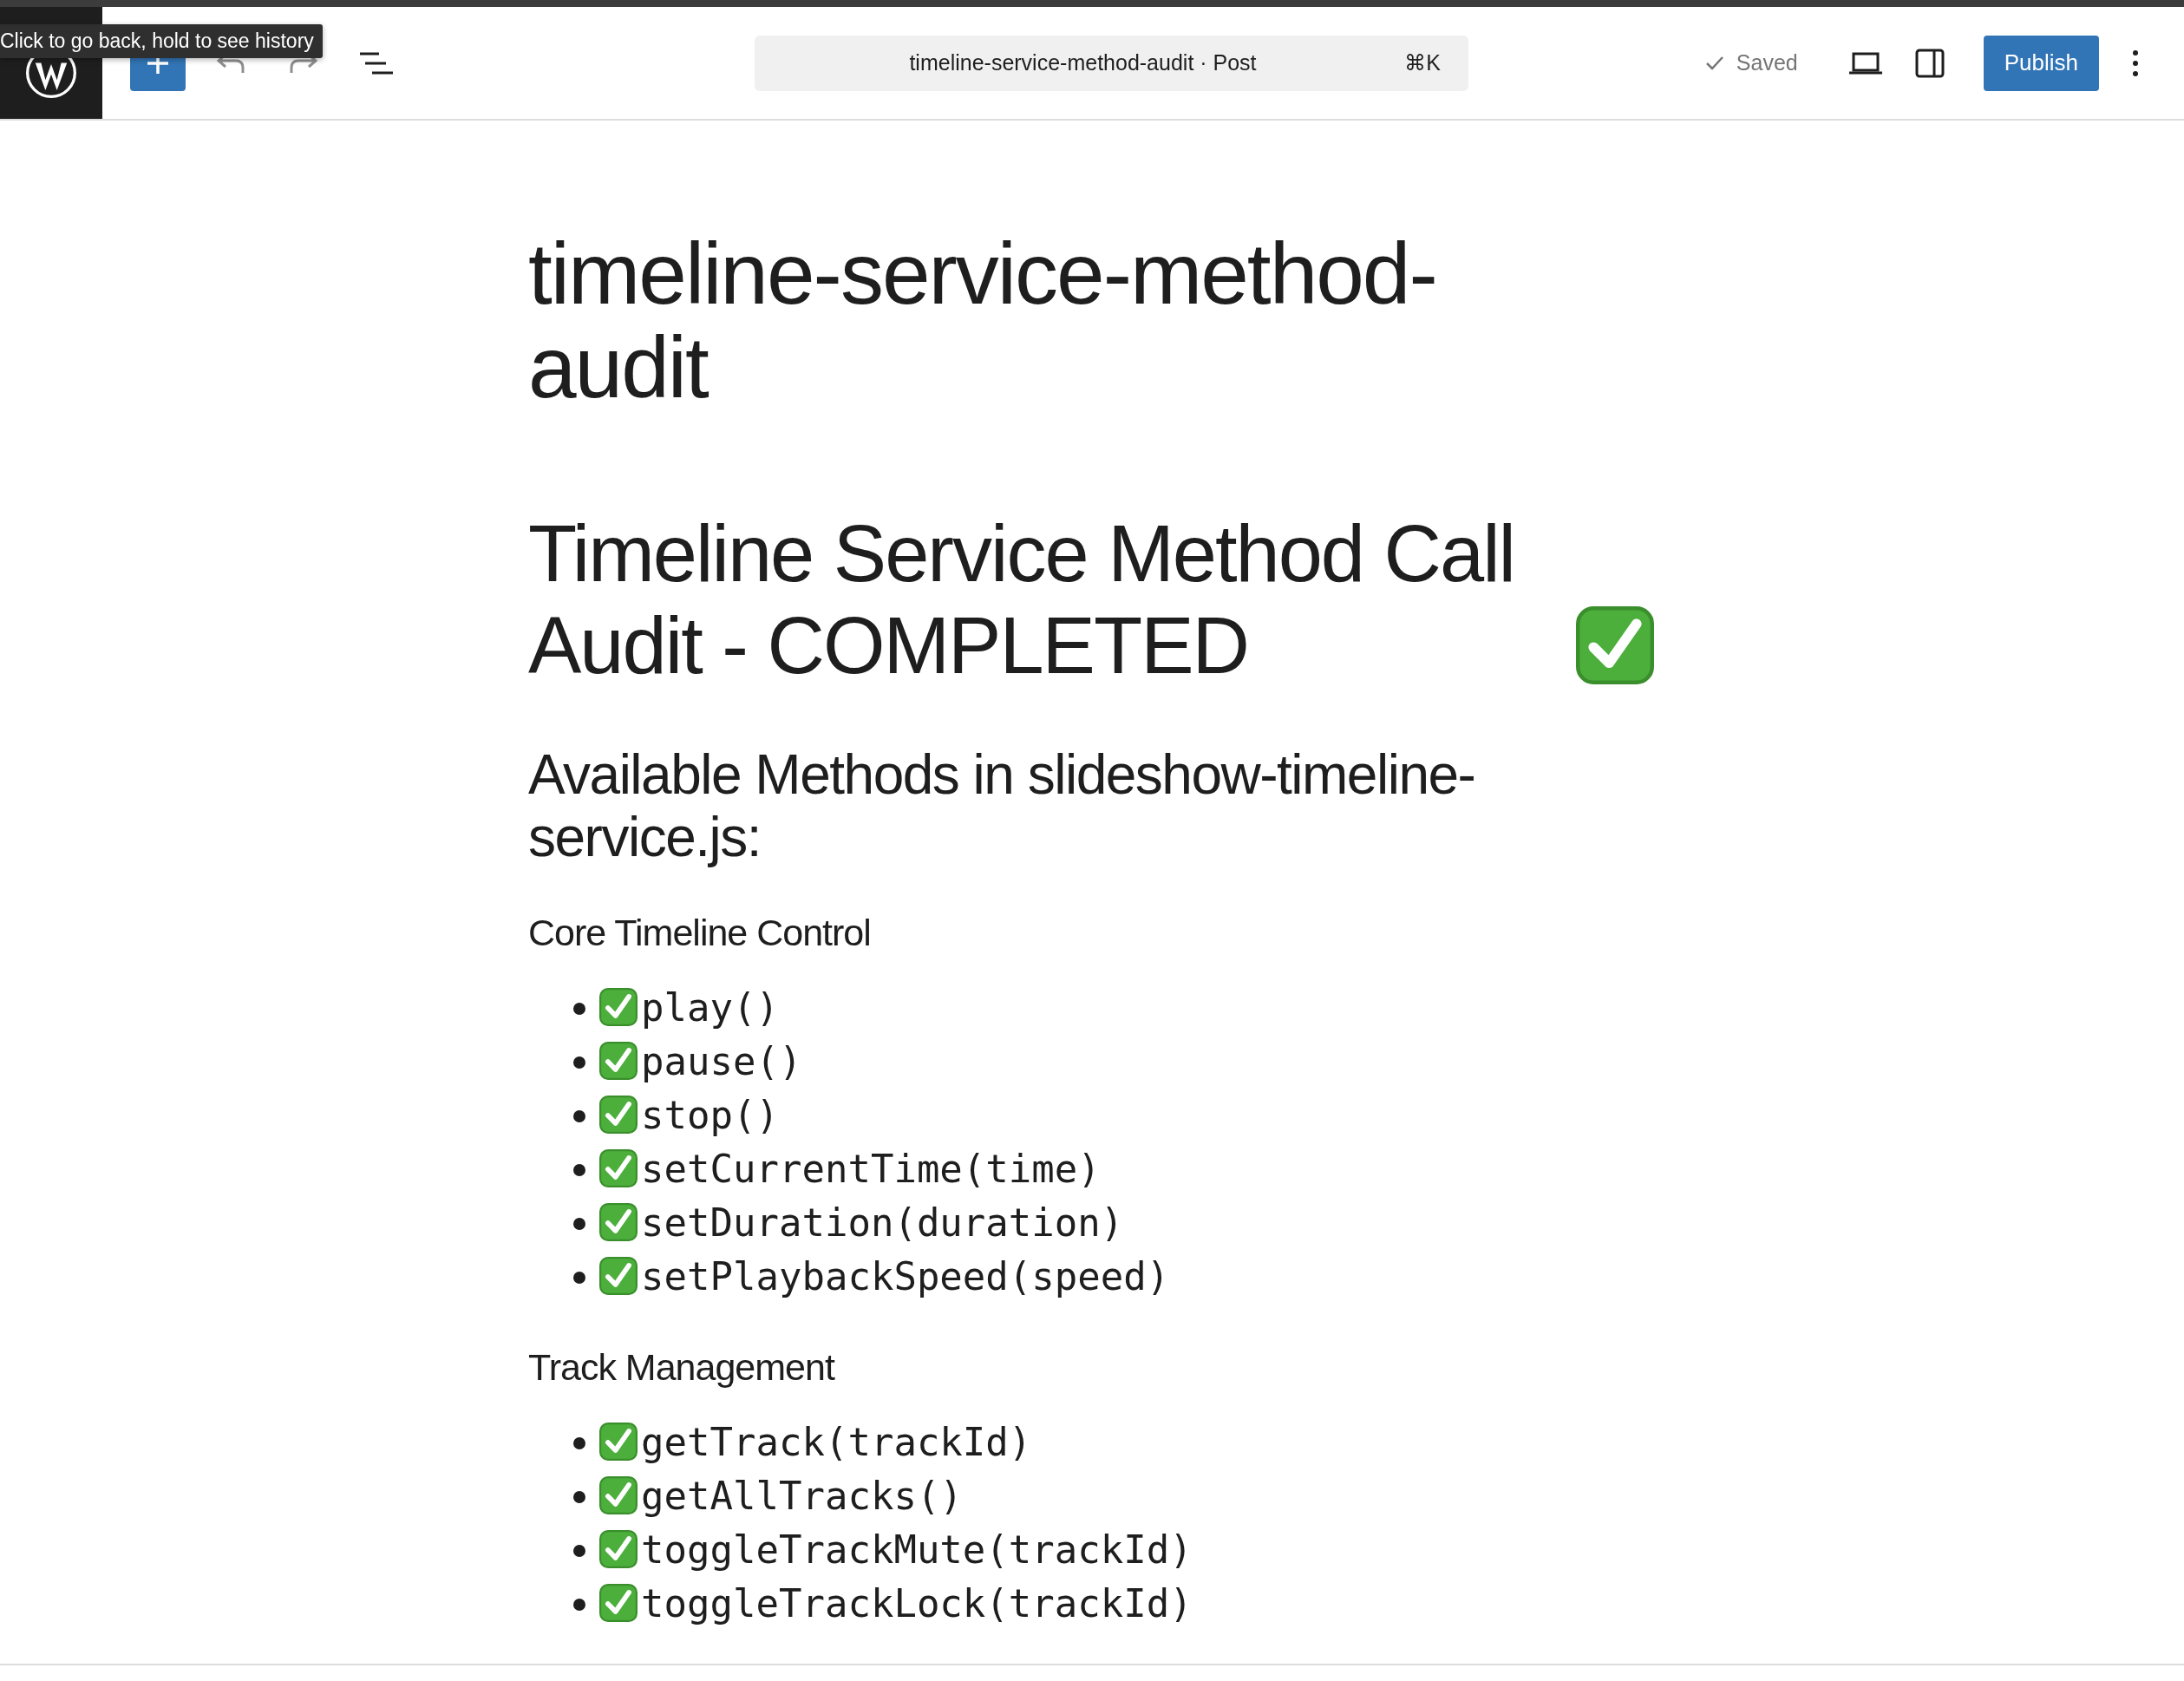  What do you see at coordinates (682, 1368) in the screenshot?
I see `section-title: Track Management` at bounding box center [682, 1368].